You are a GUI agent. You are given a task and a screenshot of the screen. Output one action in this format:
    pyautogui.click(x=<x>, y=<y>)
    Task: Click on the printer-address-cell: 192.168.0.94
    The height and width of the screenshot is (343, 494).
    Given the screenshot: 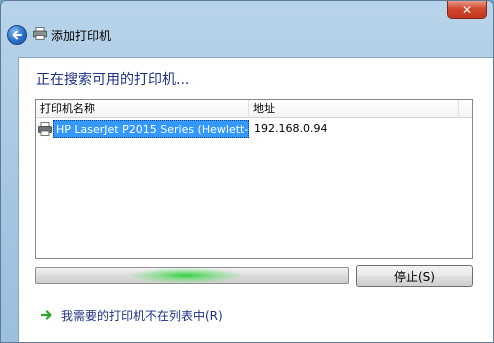 What is the action you would take?
    pyautogui.click(x=291, y=128)
    